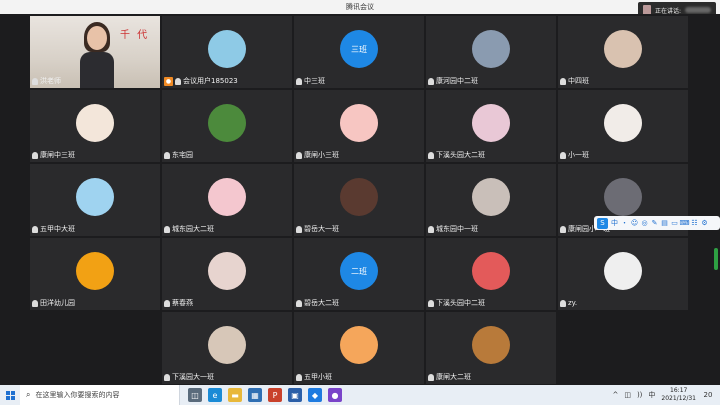  What do you see at coordinates (317, 229) in the screenshot?
I see `participant-name-bar: 碧岳大一班` at bounding box center [317, 229].